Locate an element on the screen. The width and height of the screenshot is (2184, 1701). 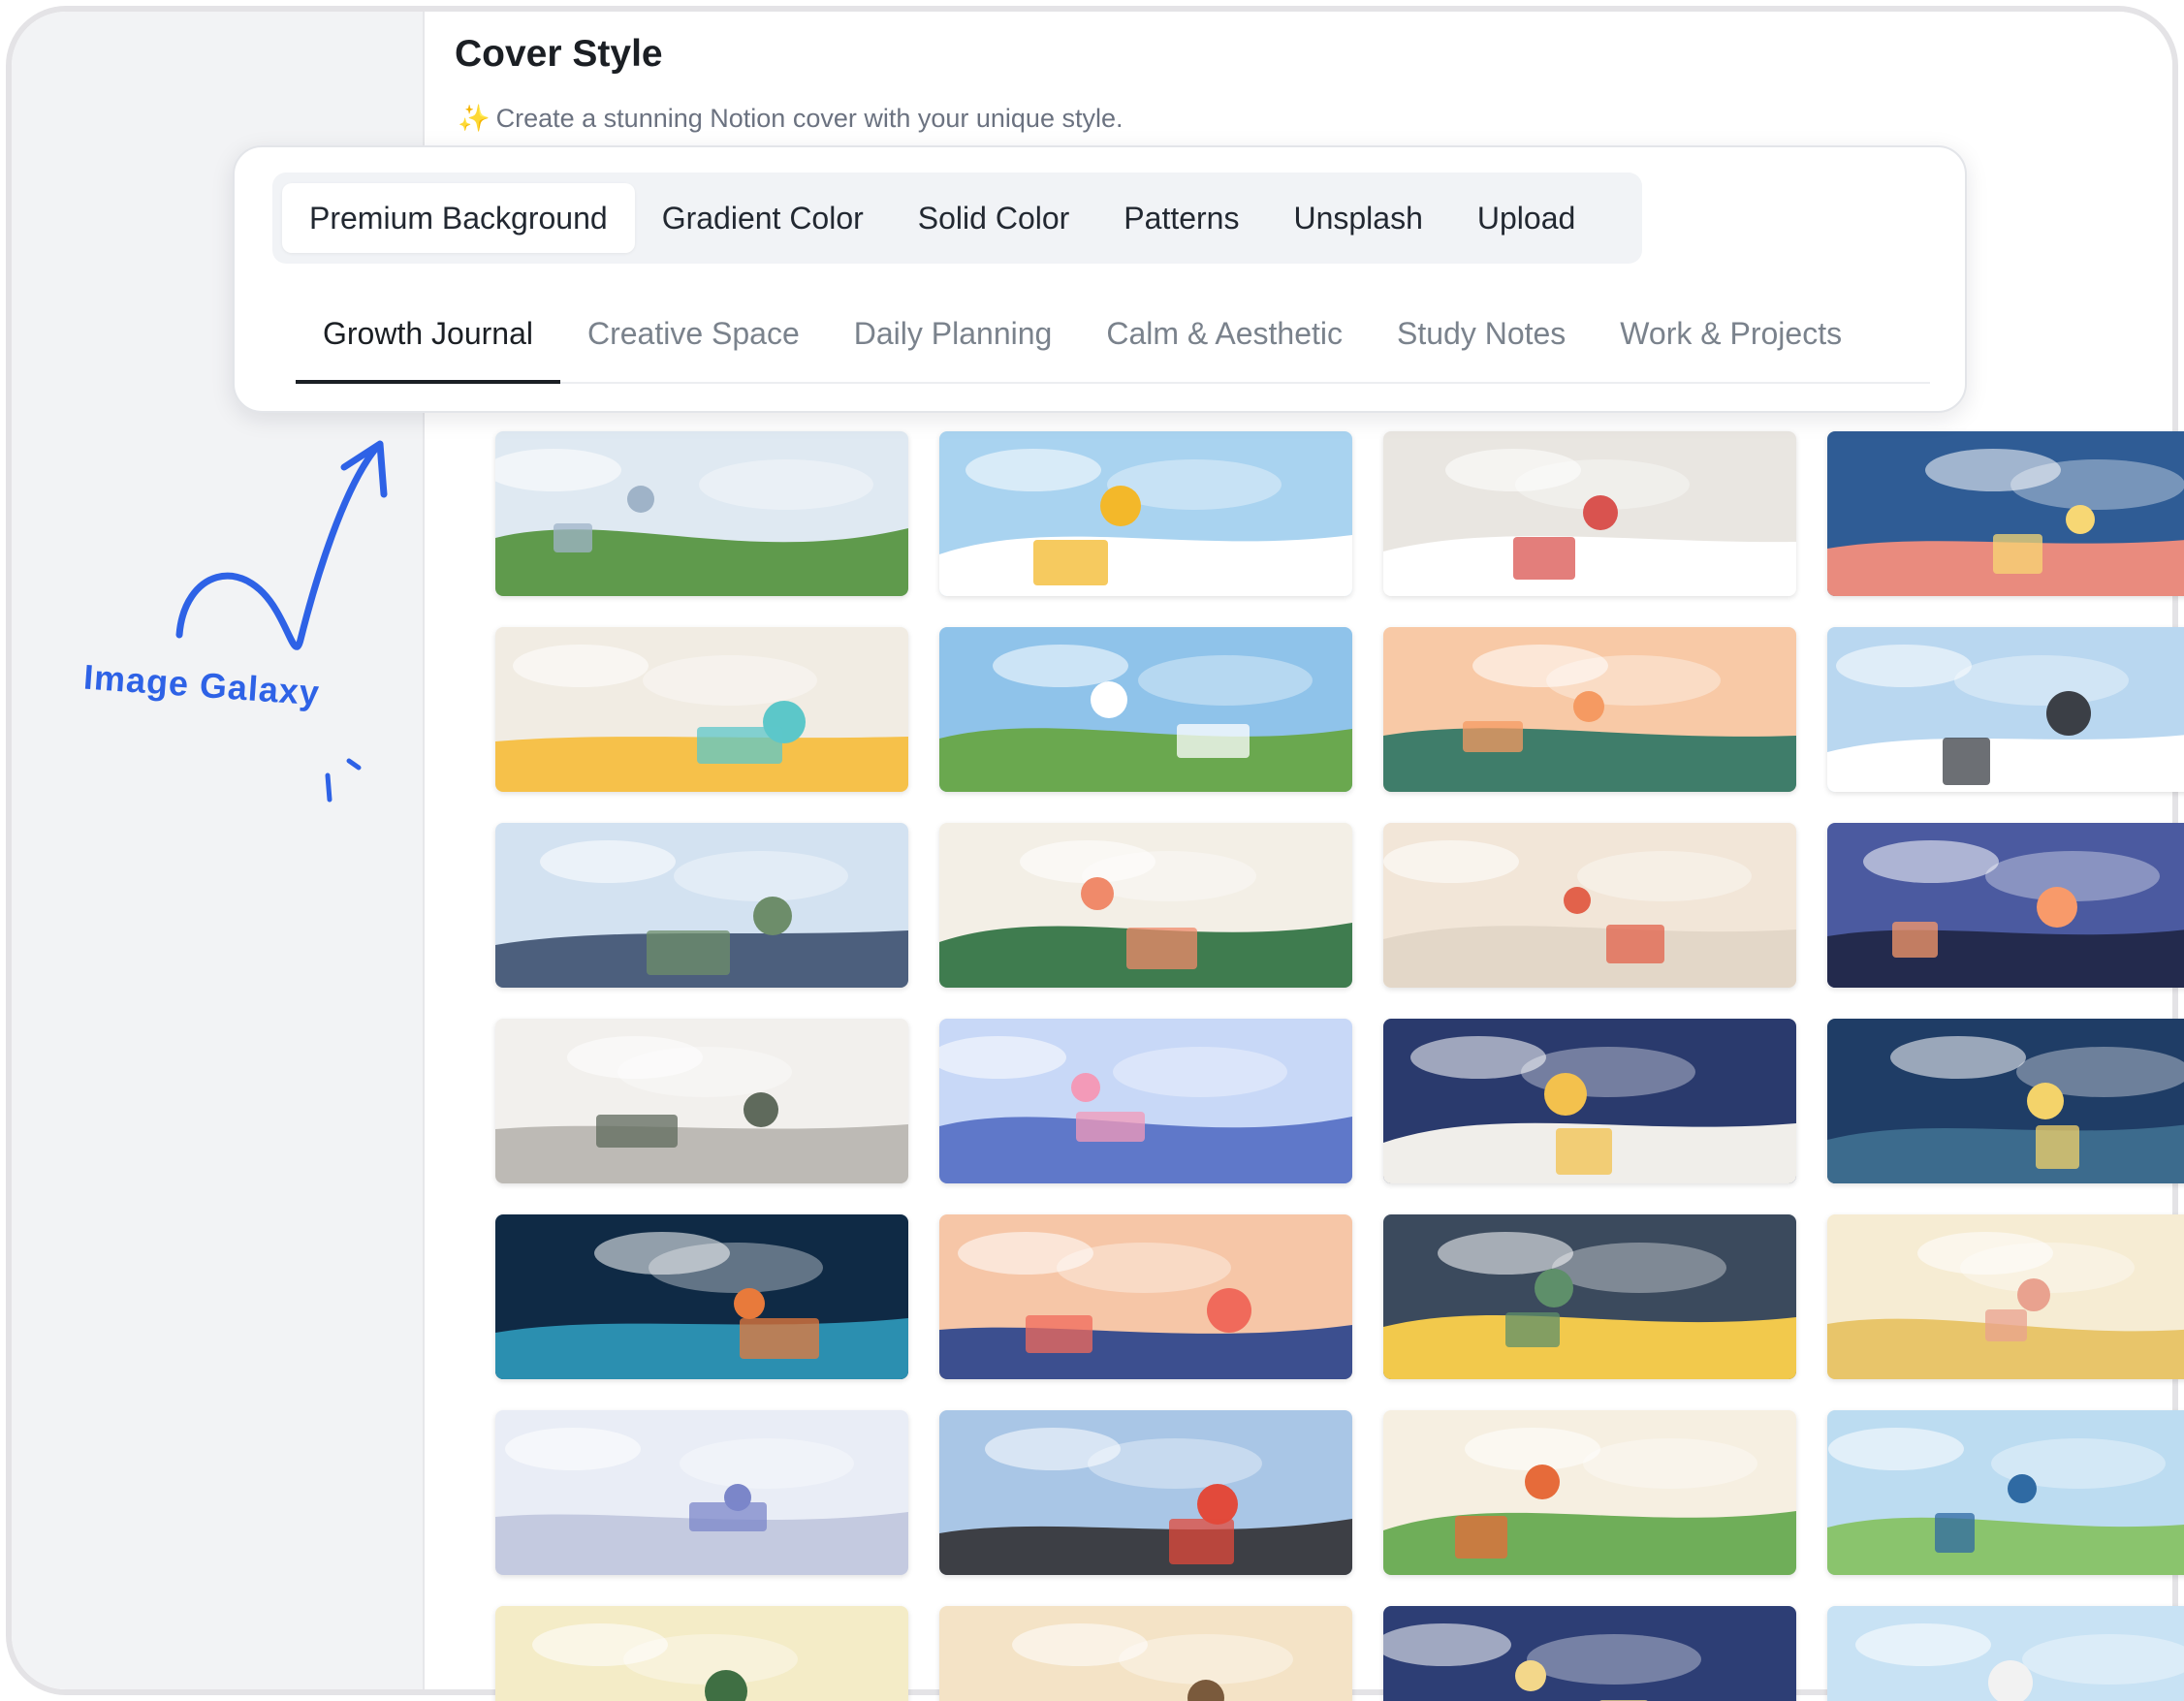
cover-thumbnail-desk-craft-flatlay is located at coordinates (1590, 513).